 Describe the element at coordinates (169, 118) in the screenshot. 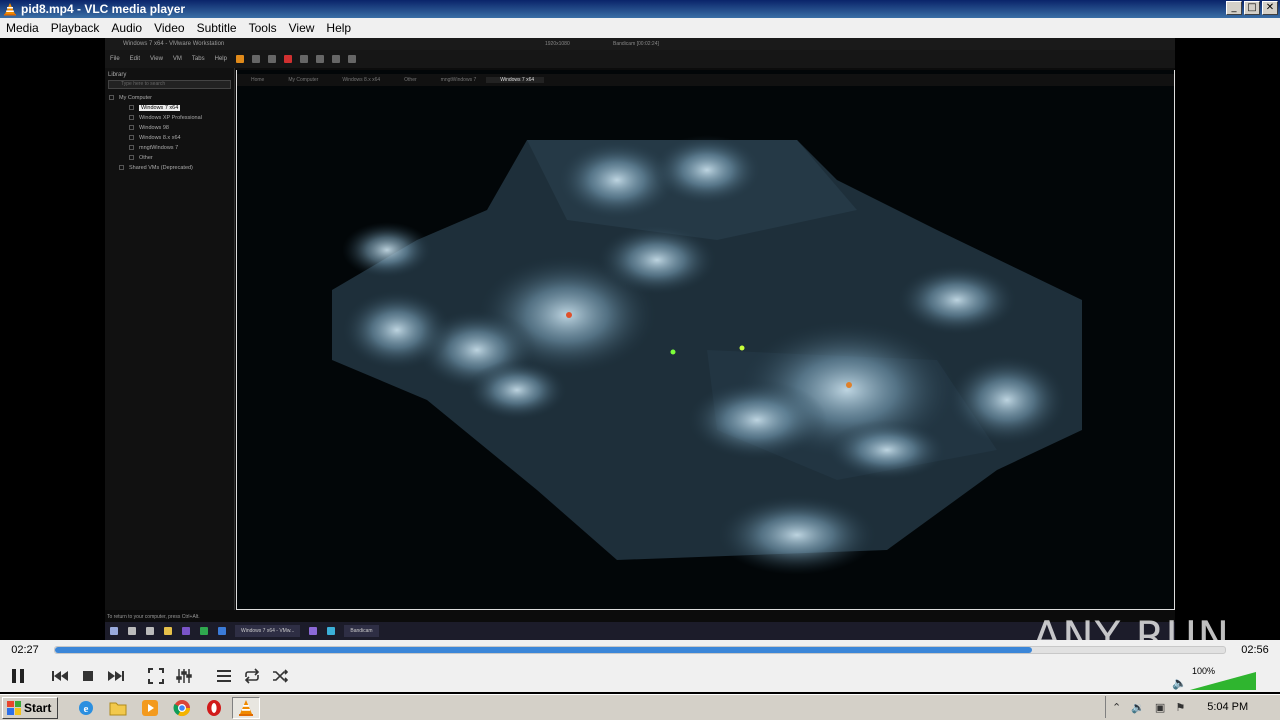

I see `library-node: Windows XP Professional` at that location.